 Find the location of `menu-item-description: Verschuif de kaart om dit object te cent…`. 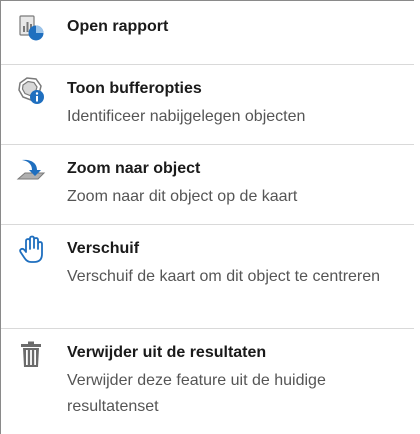

menu-item-description: Verschuif de kaart om dit object te cent… is located at coordinates (224, 276).